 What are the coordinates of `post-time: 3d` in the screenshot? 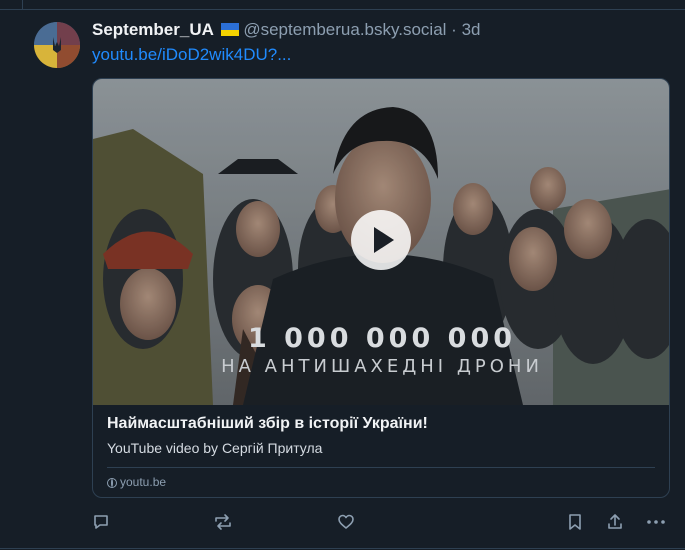 It's located at (471, 29).